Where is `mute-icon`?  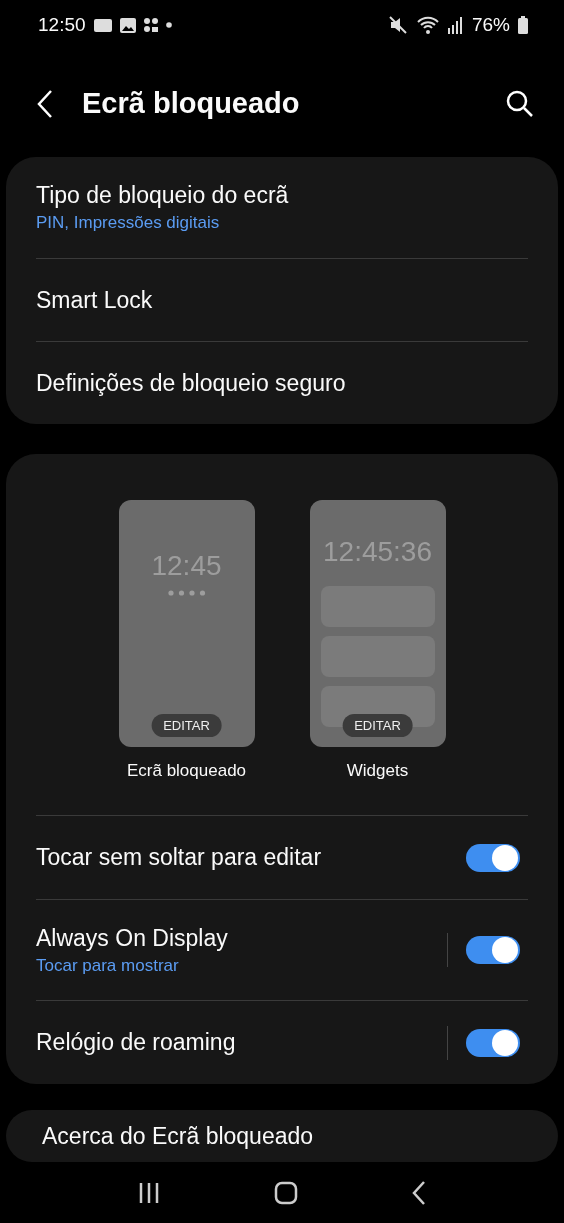 mute-icon is located at coordinates (397, 25).